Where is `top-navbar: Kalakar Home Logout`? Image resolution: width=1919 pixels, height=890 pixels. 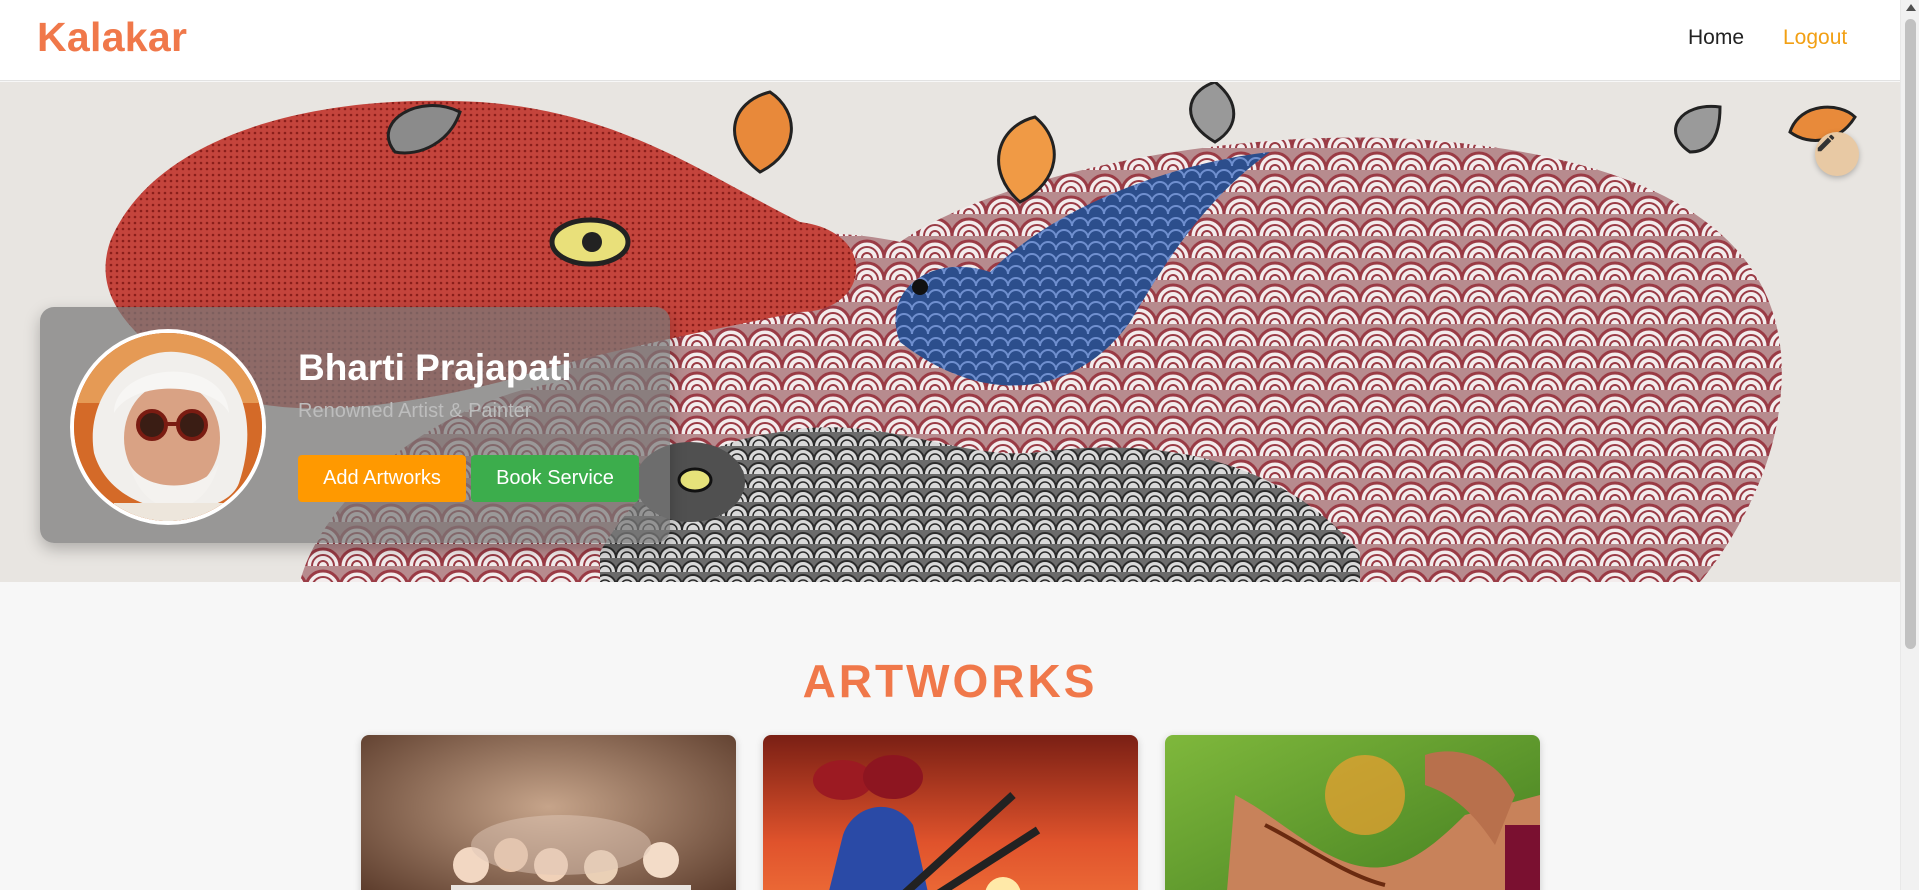 top-navbar: Kalakar Home Logout is located at coordinates (950, 40).